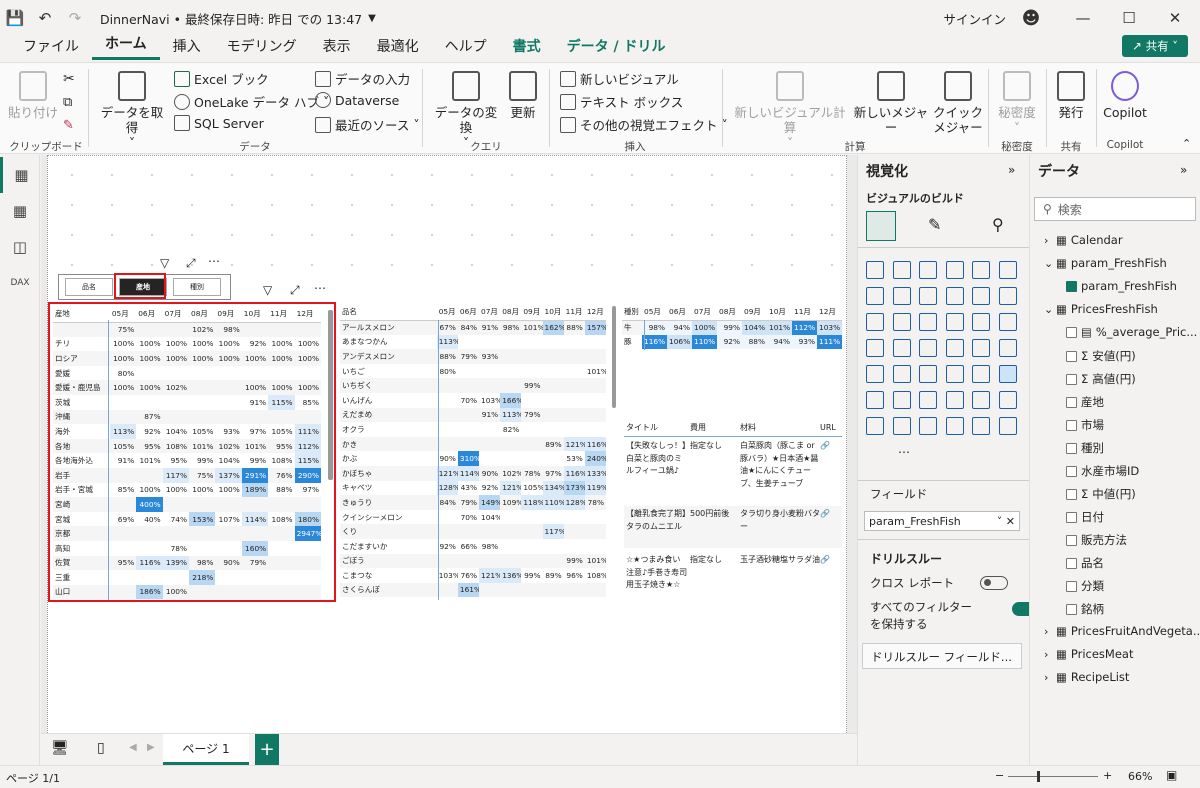 The height and width of the screenshot is (788, 1200). I want to click on table-row: アンデスメロン 88% 79% 93%, so click(473, 356).